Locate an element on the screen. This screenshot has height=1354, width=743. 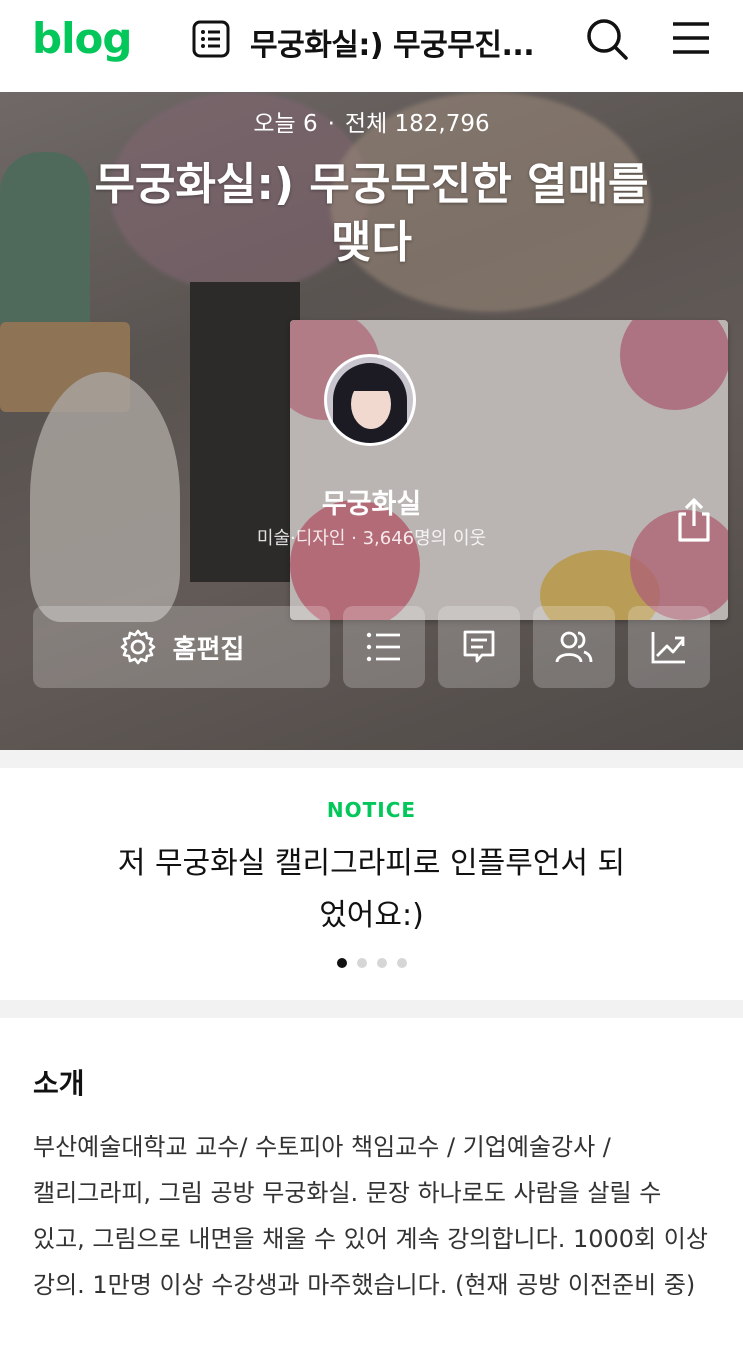
blog-title: 무궁화실:) 무궁무진한 열매를 맺다 is located at coordinates (371, 214).